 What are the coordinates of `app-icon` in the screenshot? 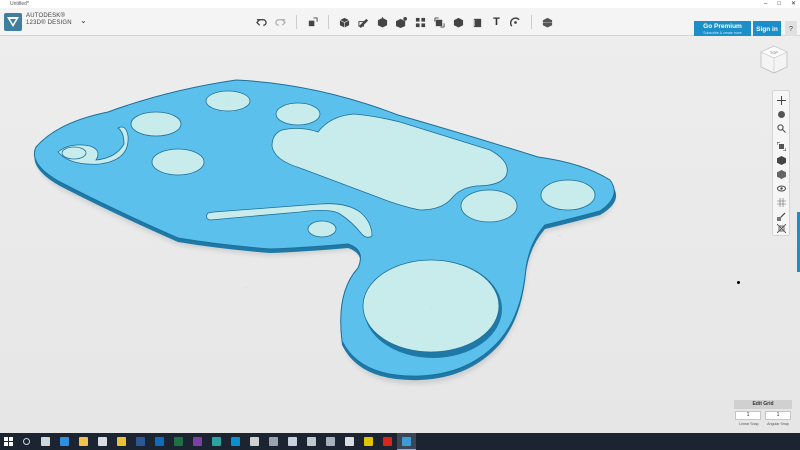 It's located at (216, 441).